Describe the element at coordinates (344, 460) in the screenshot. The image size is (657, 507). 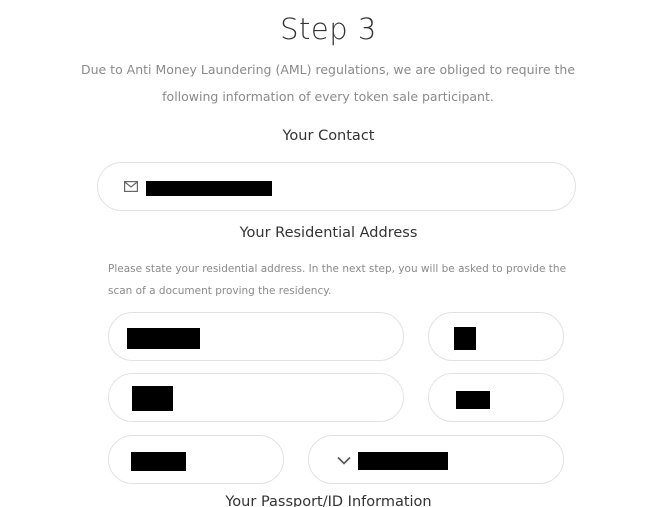
I see `chevron-down-icon` at that location.